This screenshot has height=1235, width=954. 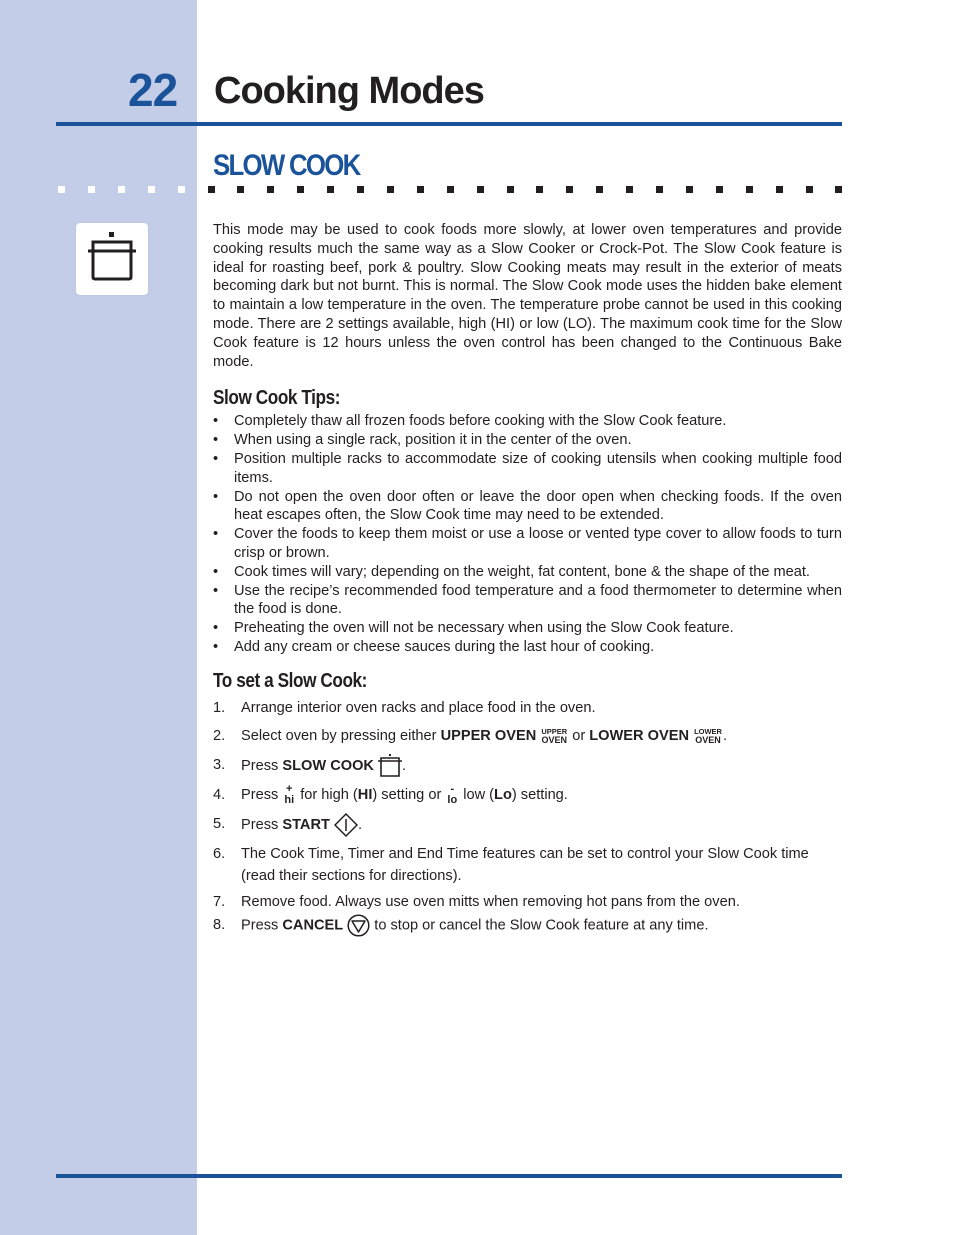 I want to click on step-item: 5. Press START ., so click(x=527, y=824).